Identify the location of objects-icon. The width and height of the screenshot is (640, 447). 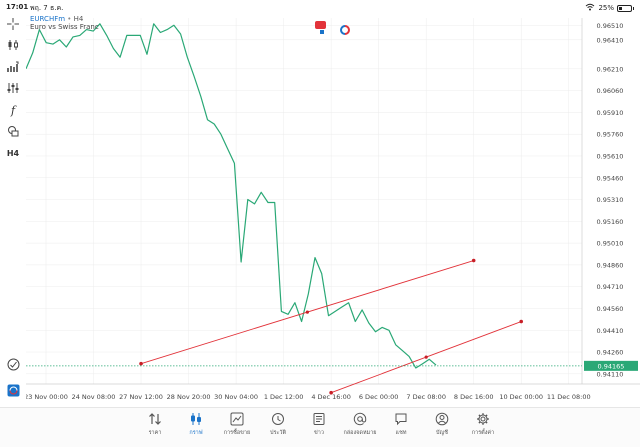
(13, 131).